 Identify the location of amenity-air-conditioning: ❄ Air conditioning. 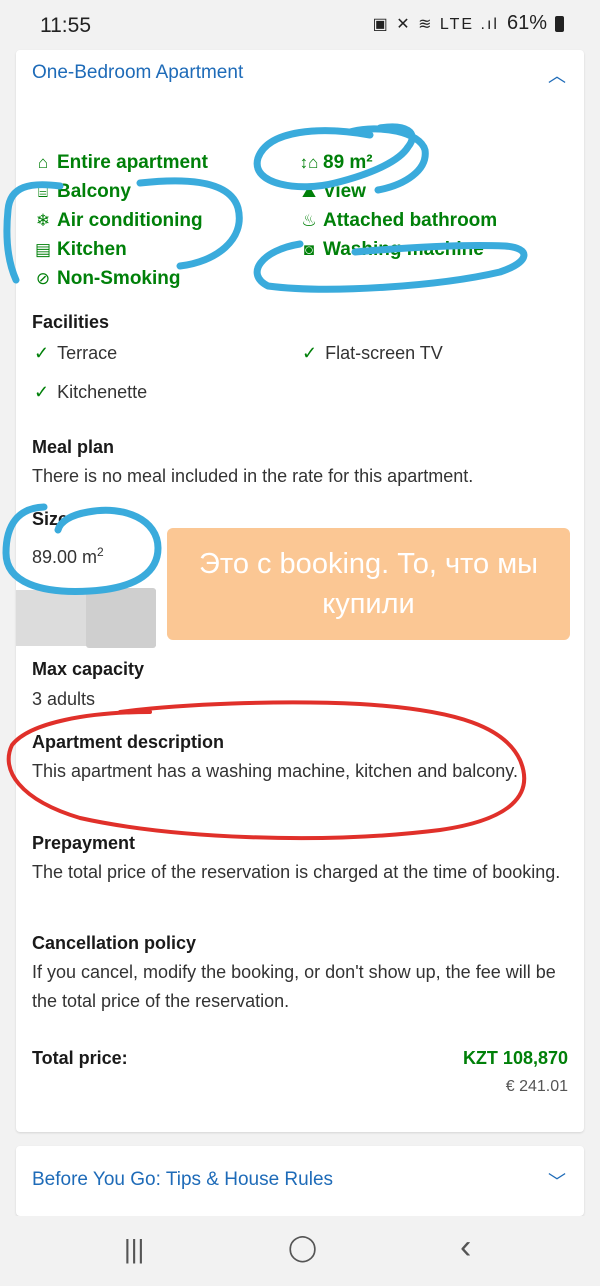
(117, 221).